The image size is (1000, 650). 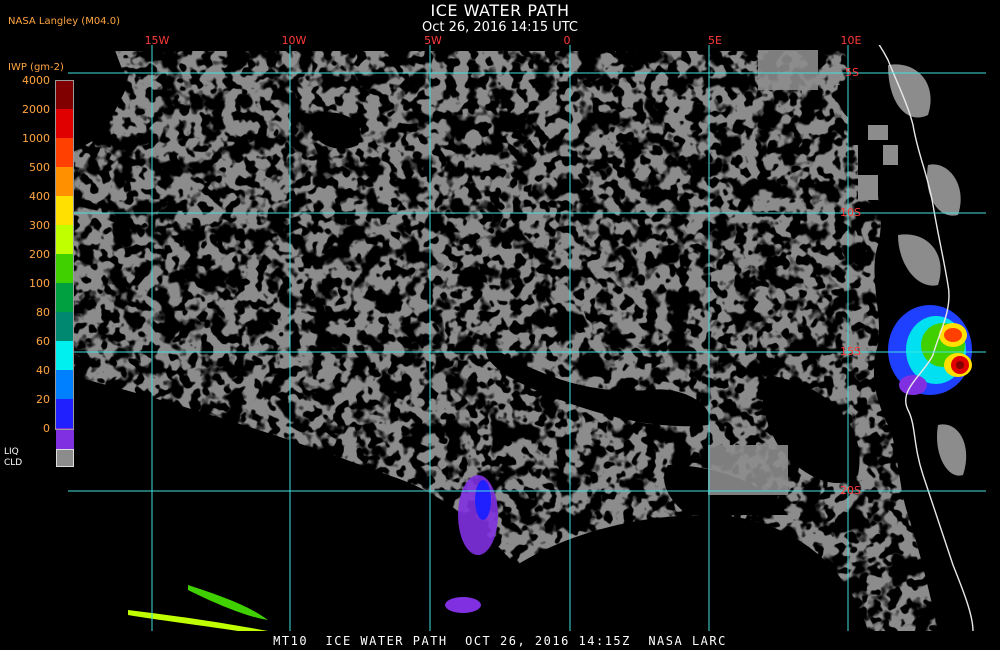 I want to click on lat-label-20s: 20S, so click(x=850, y=490).